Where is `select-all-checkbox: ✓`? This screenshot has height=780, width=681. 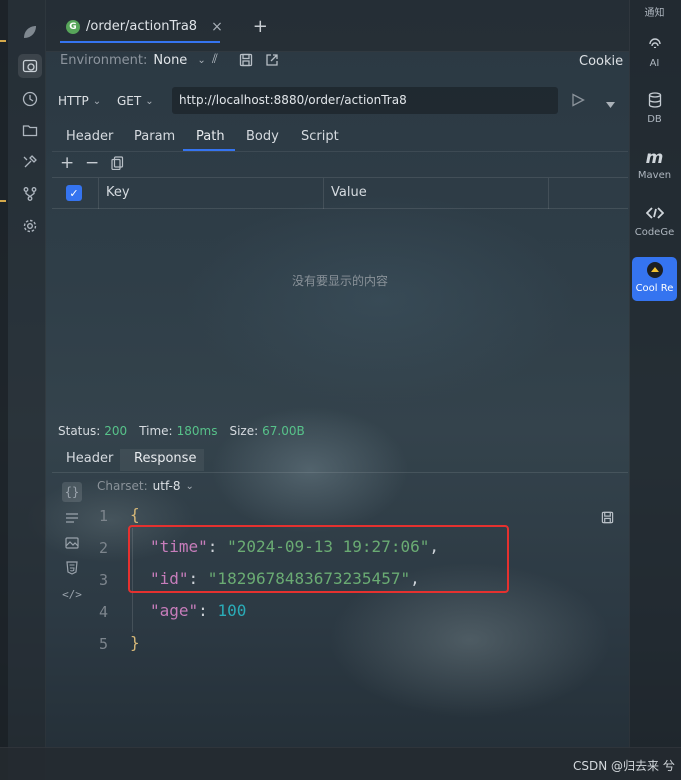 select-all-checkbox: ✓ is located at coordinates (74, 193).